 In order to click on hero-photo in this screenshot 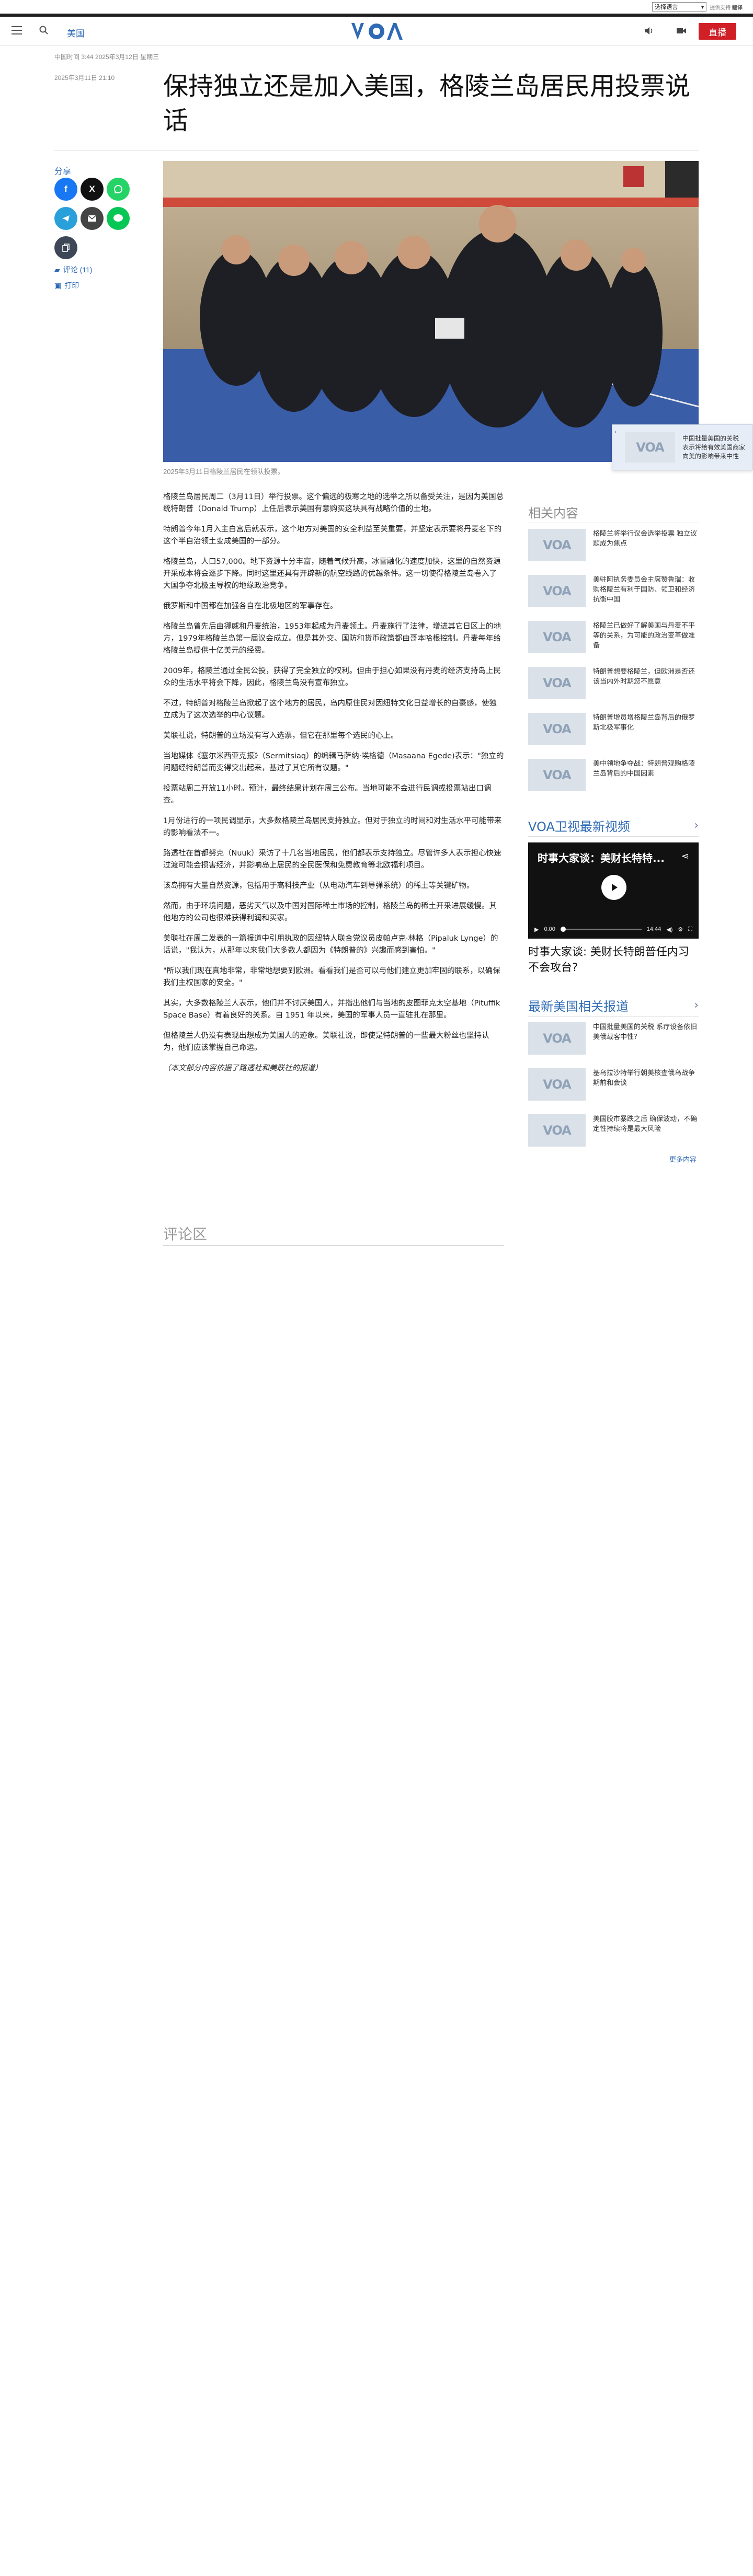, I will do `click(431, 312)`.